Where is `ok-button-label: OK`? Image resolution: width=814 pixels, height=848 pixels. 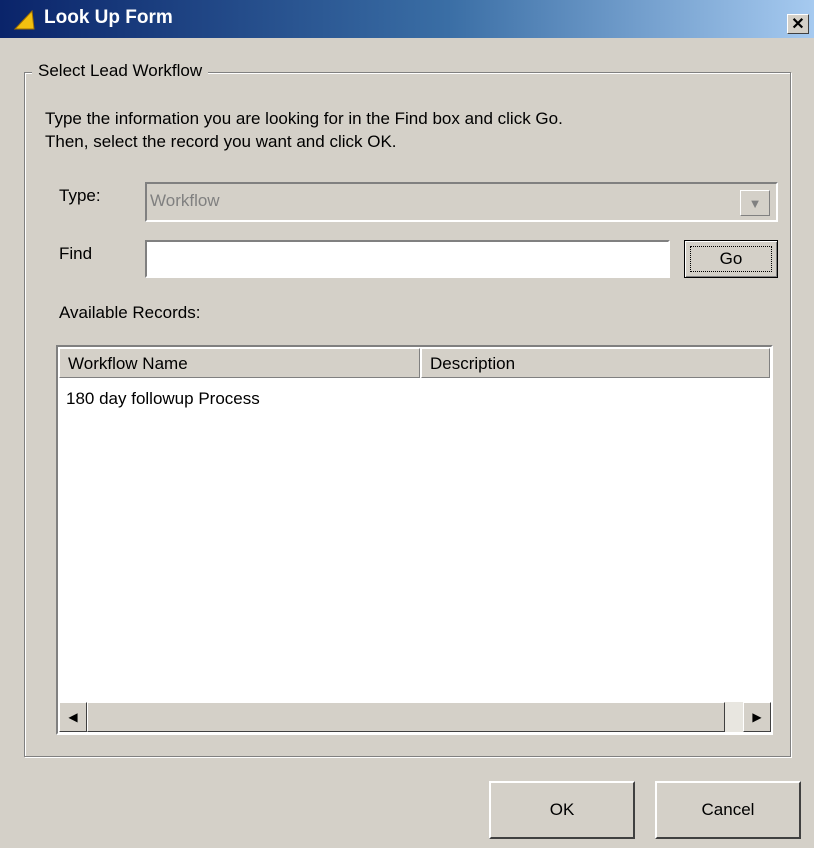 ok-button-label: OK is located at coordinates (562, 809).